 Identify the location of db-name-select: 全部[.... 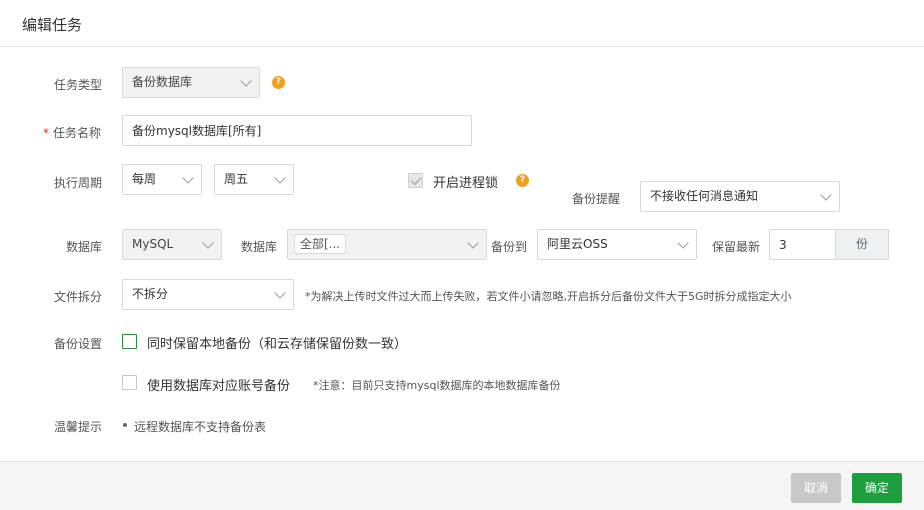
(387, 244).